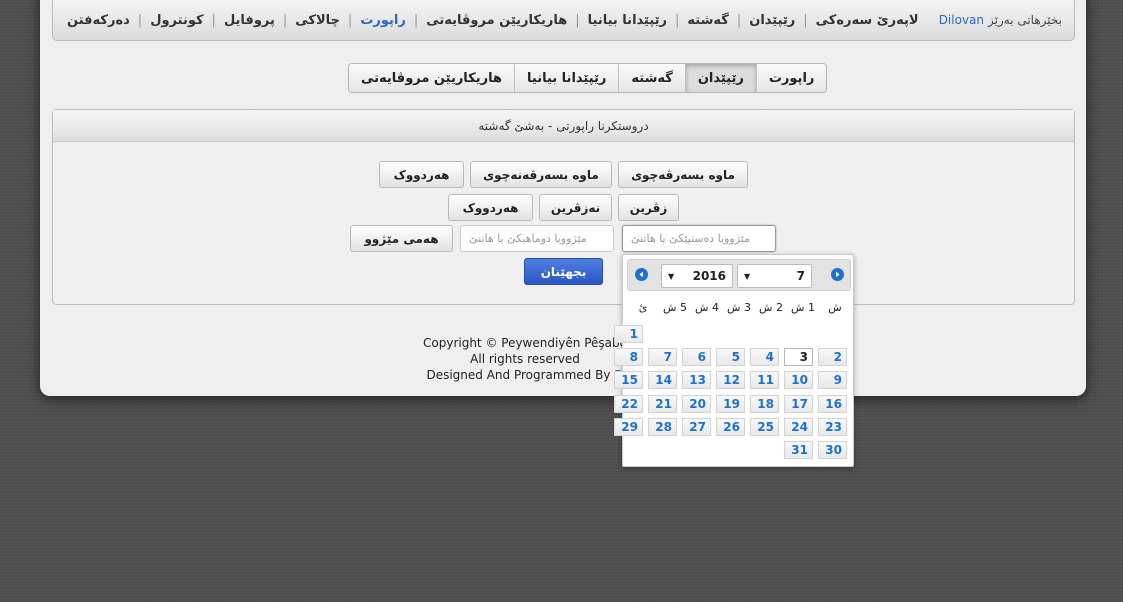  Describe the element at coordinates (383, 20) in the screenshot. I see `nav-item-report: راپورت` at that location.